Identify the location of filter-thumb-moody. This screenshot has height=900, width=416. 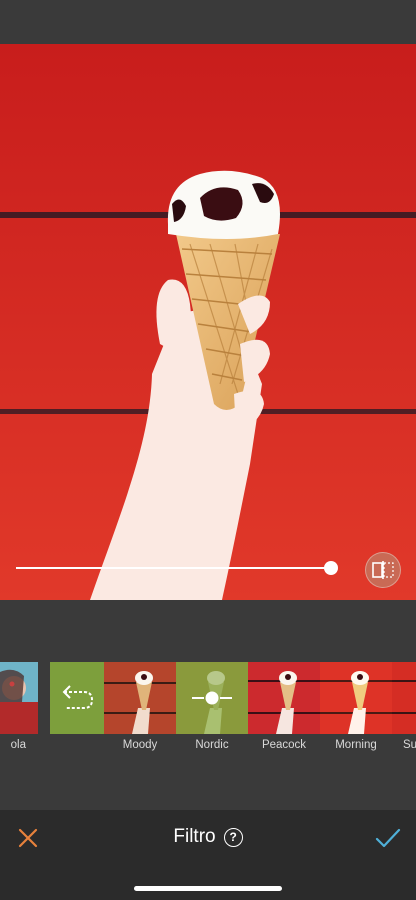
(140, 698).